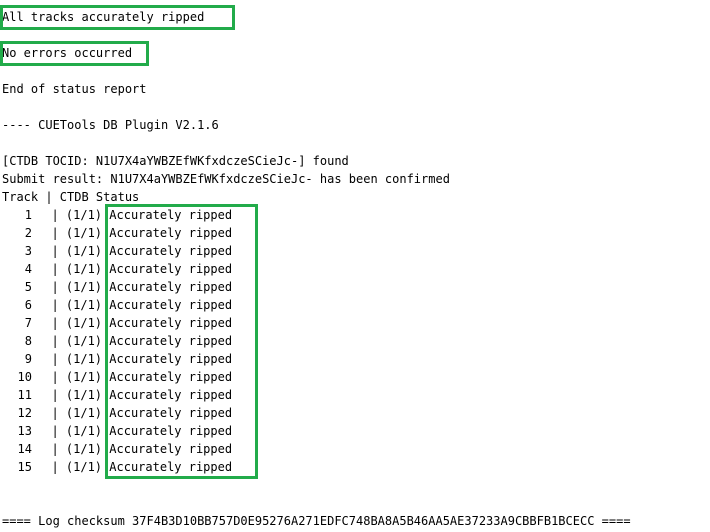 The width and height of the screenshot is (710, 532). What do you see at coordinates (24, 377) in the screenshot?
I see `track-number: 10` at bounding box center [24, 377].